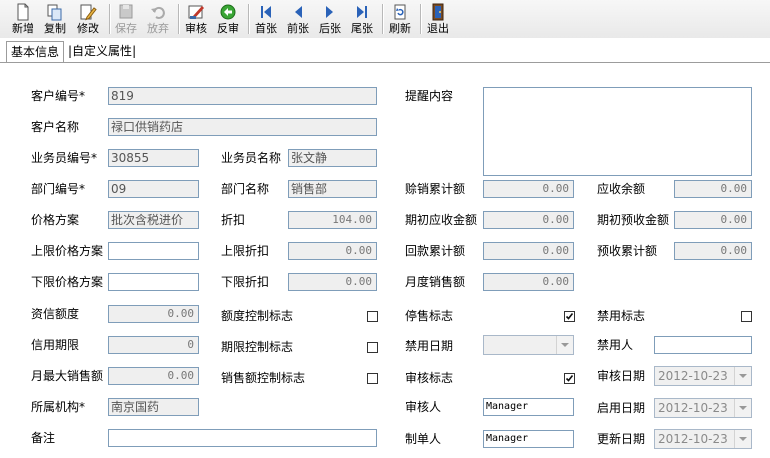 The image size is (770, 458). Describe the element at coordinates (196, 12) in the screenshot. I see `audit-stamp-icon` at that location.